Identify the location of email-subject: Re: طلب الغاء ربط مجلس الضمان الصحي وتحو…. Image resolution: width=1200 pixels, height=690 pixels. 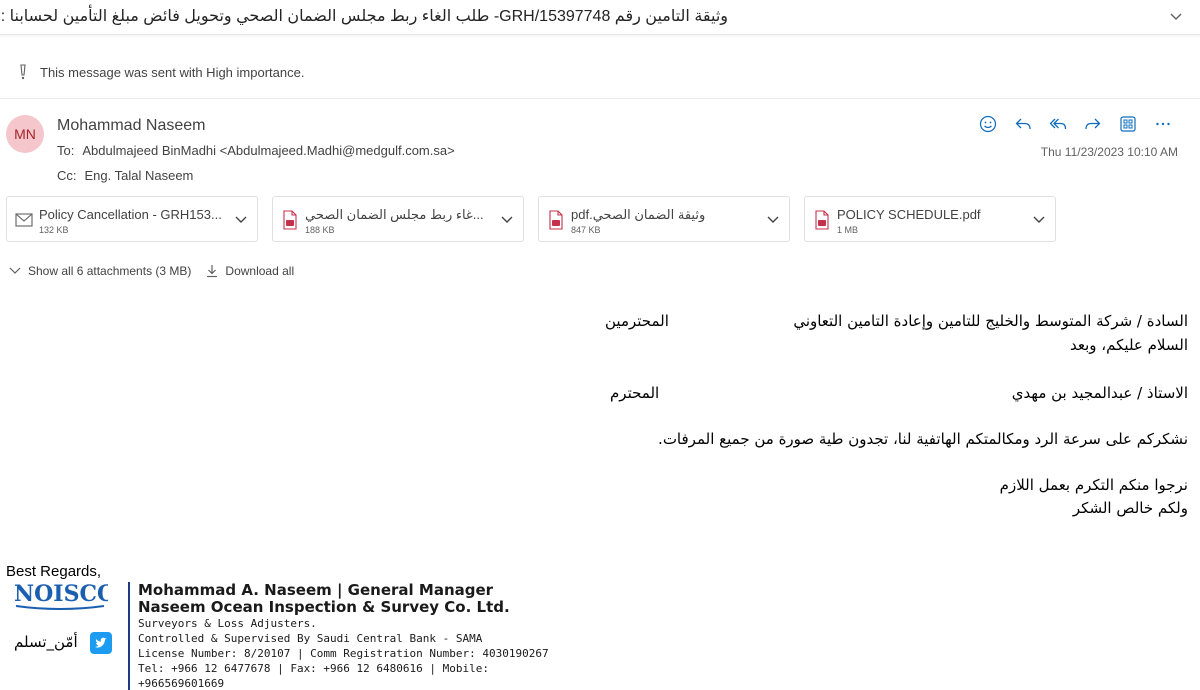
(364, 16).